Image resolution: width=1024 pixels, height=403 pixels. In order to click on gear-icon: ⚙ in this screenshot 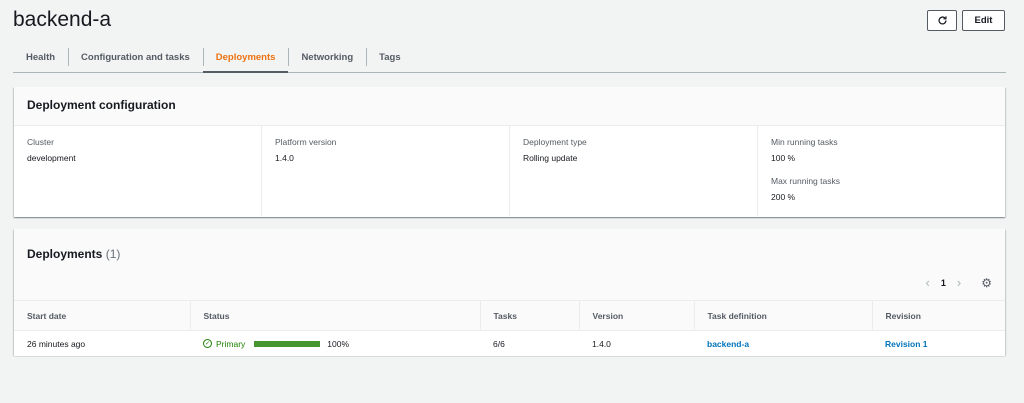, I will do `click(986, 283)`.